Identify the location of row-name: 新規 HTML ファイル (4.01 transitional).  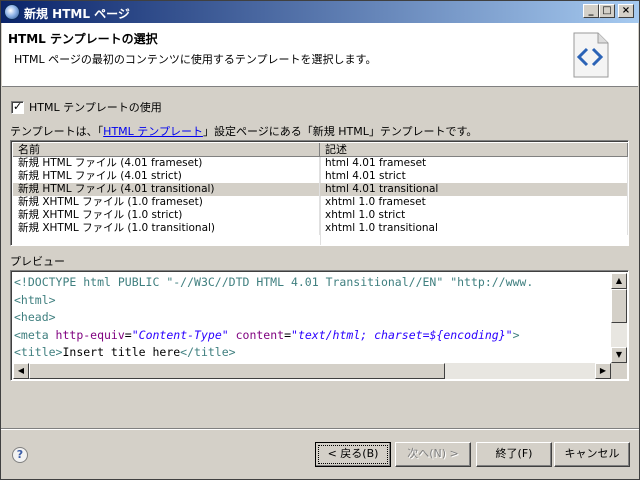
(166, 189).